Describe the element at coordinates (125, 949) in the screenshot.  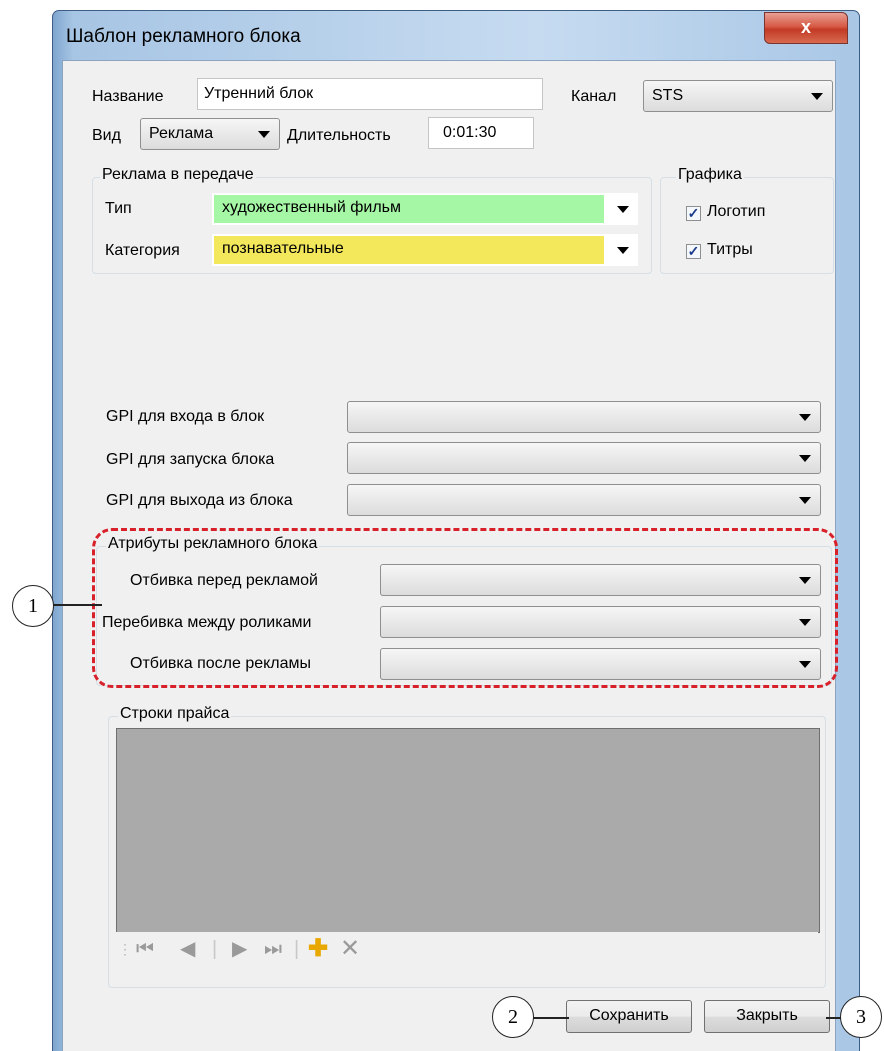
I see `grip-icon: ⋮` at that location.